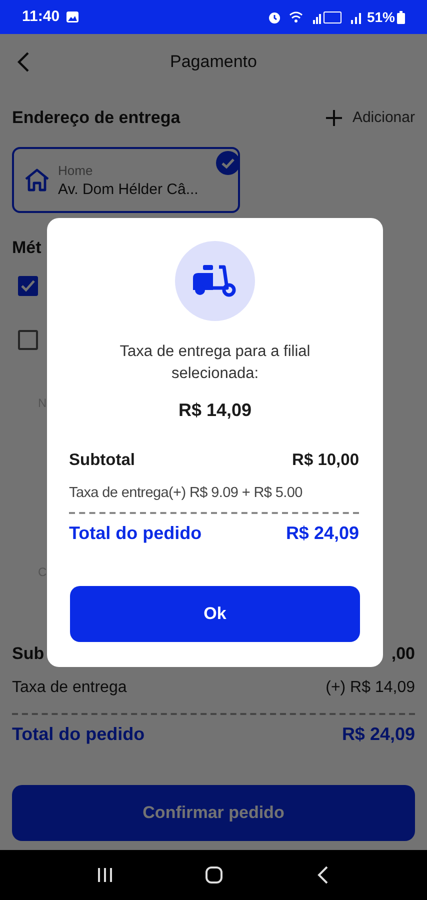 This screenshot has width=427, height=900. Describe the element at coordinates (403, 654) in the screenshot. I see `subtotal-value: ,00` at that location.